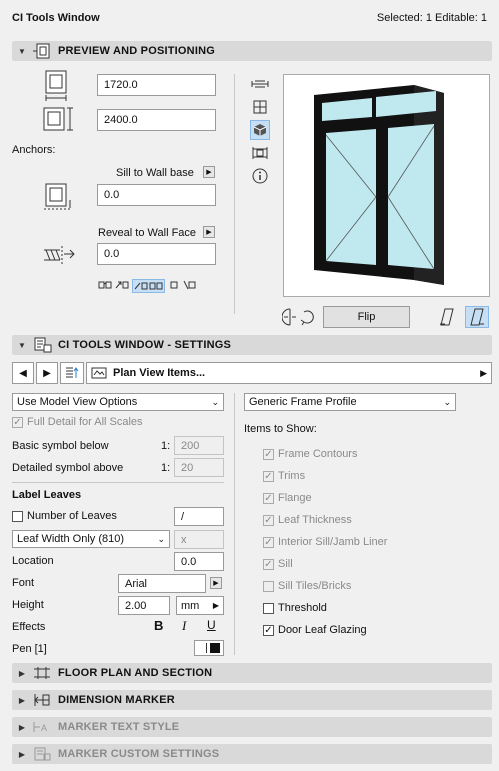 Image resolution: width=499 pixels, height=771 pixels. I want to click on label-leaves-heading: Label Leaves, so click(47, 495).